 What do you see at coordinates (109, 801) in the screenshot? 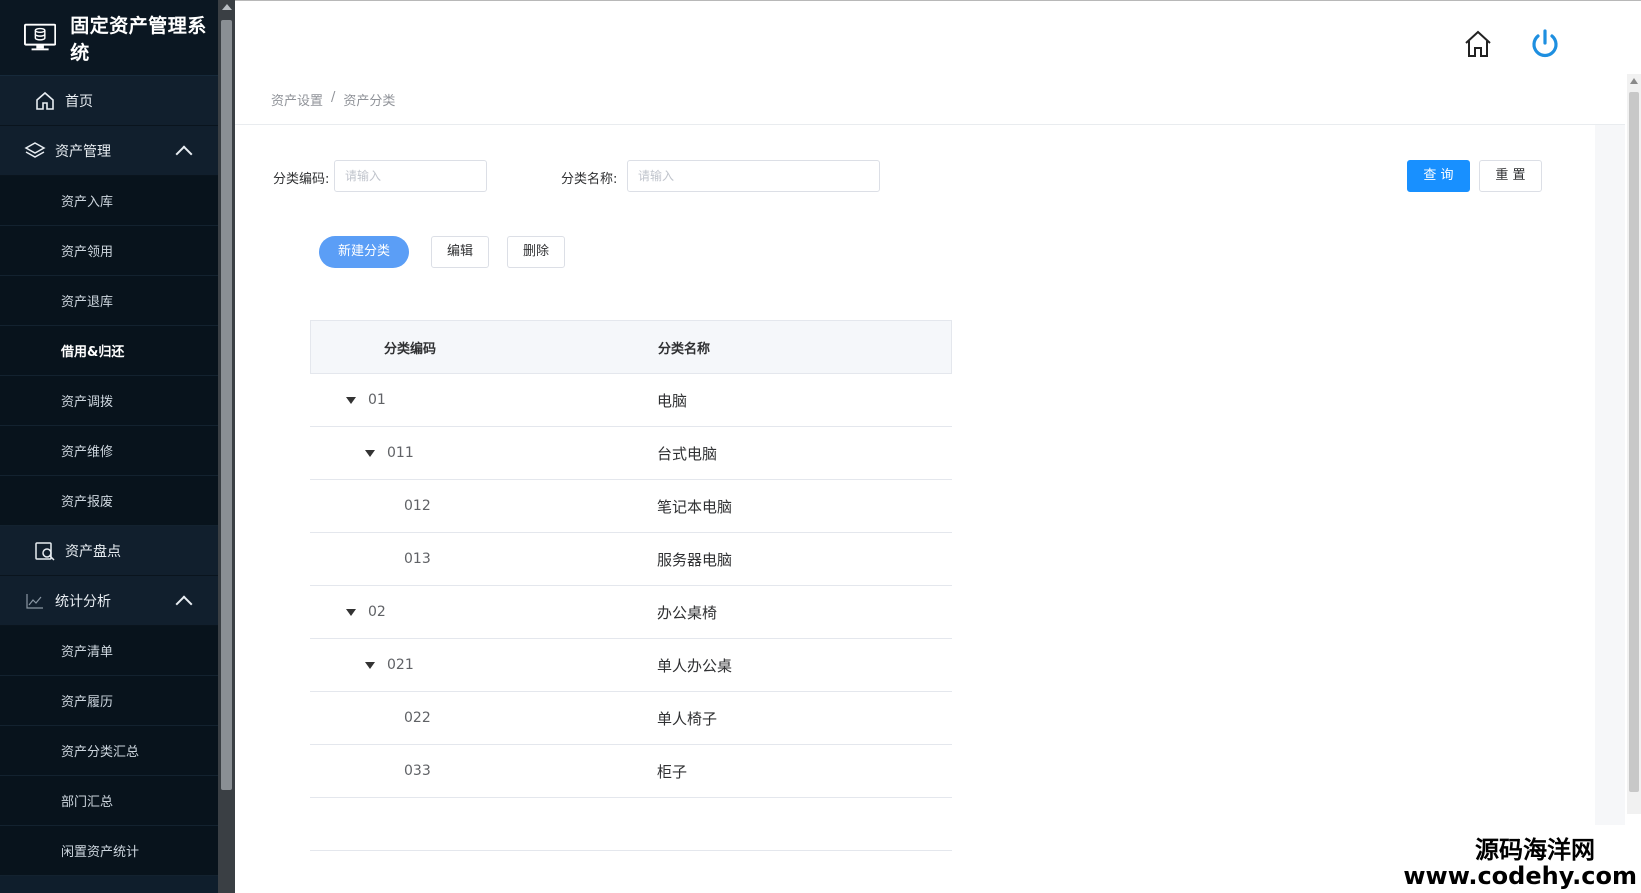
I see `sidebar-item-department-summary: 部门汇总` at bounding box center [109, 801].